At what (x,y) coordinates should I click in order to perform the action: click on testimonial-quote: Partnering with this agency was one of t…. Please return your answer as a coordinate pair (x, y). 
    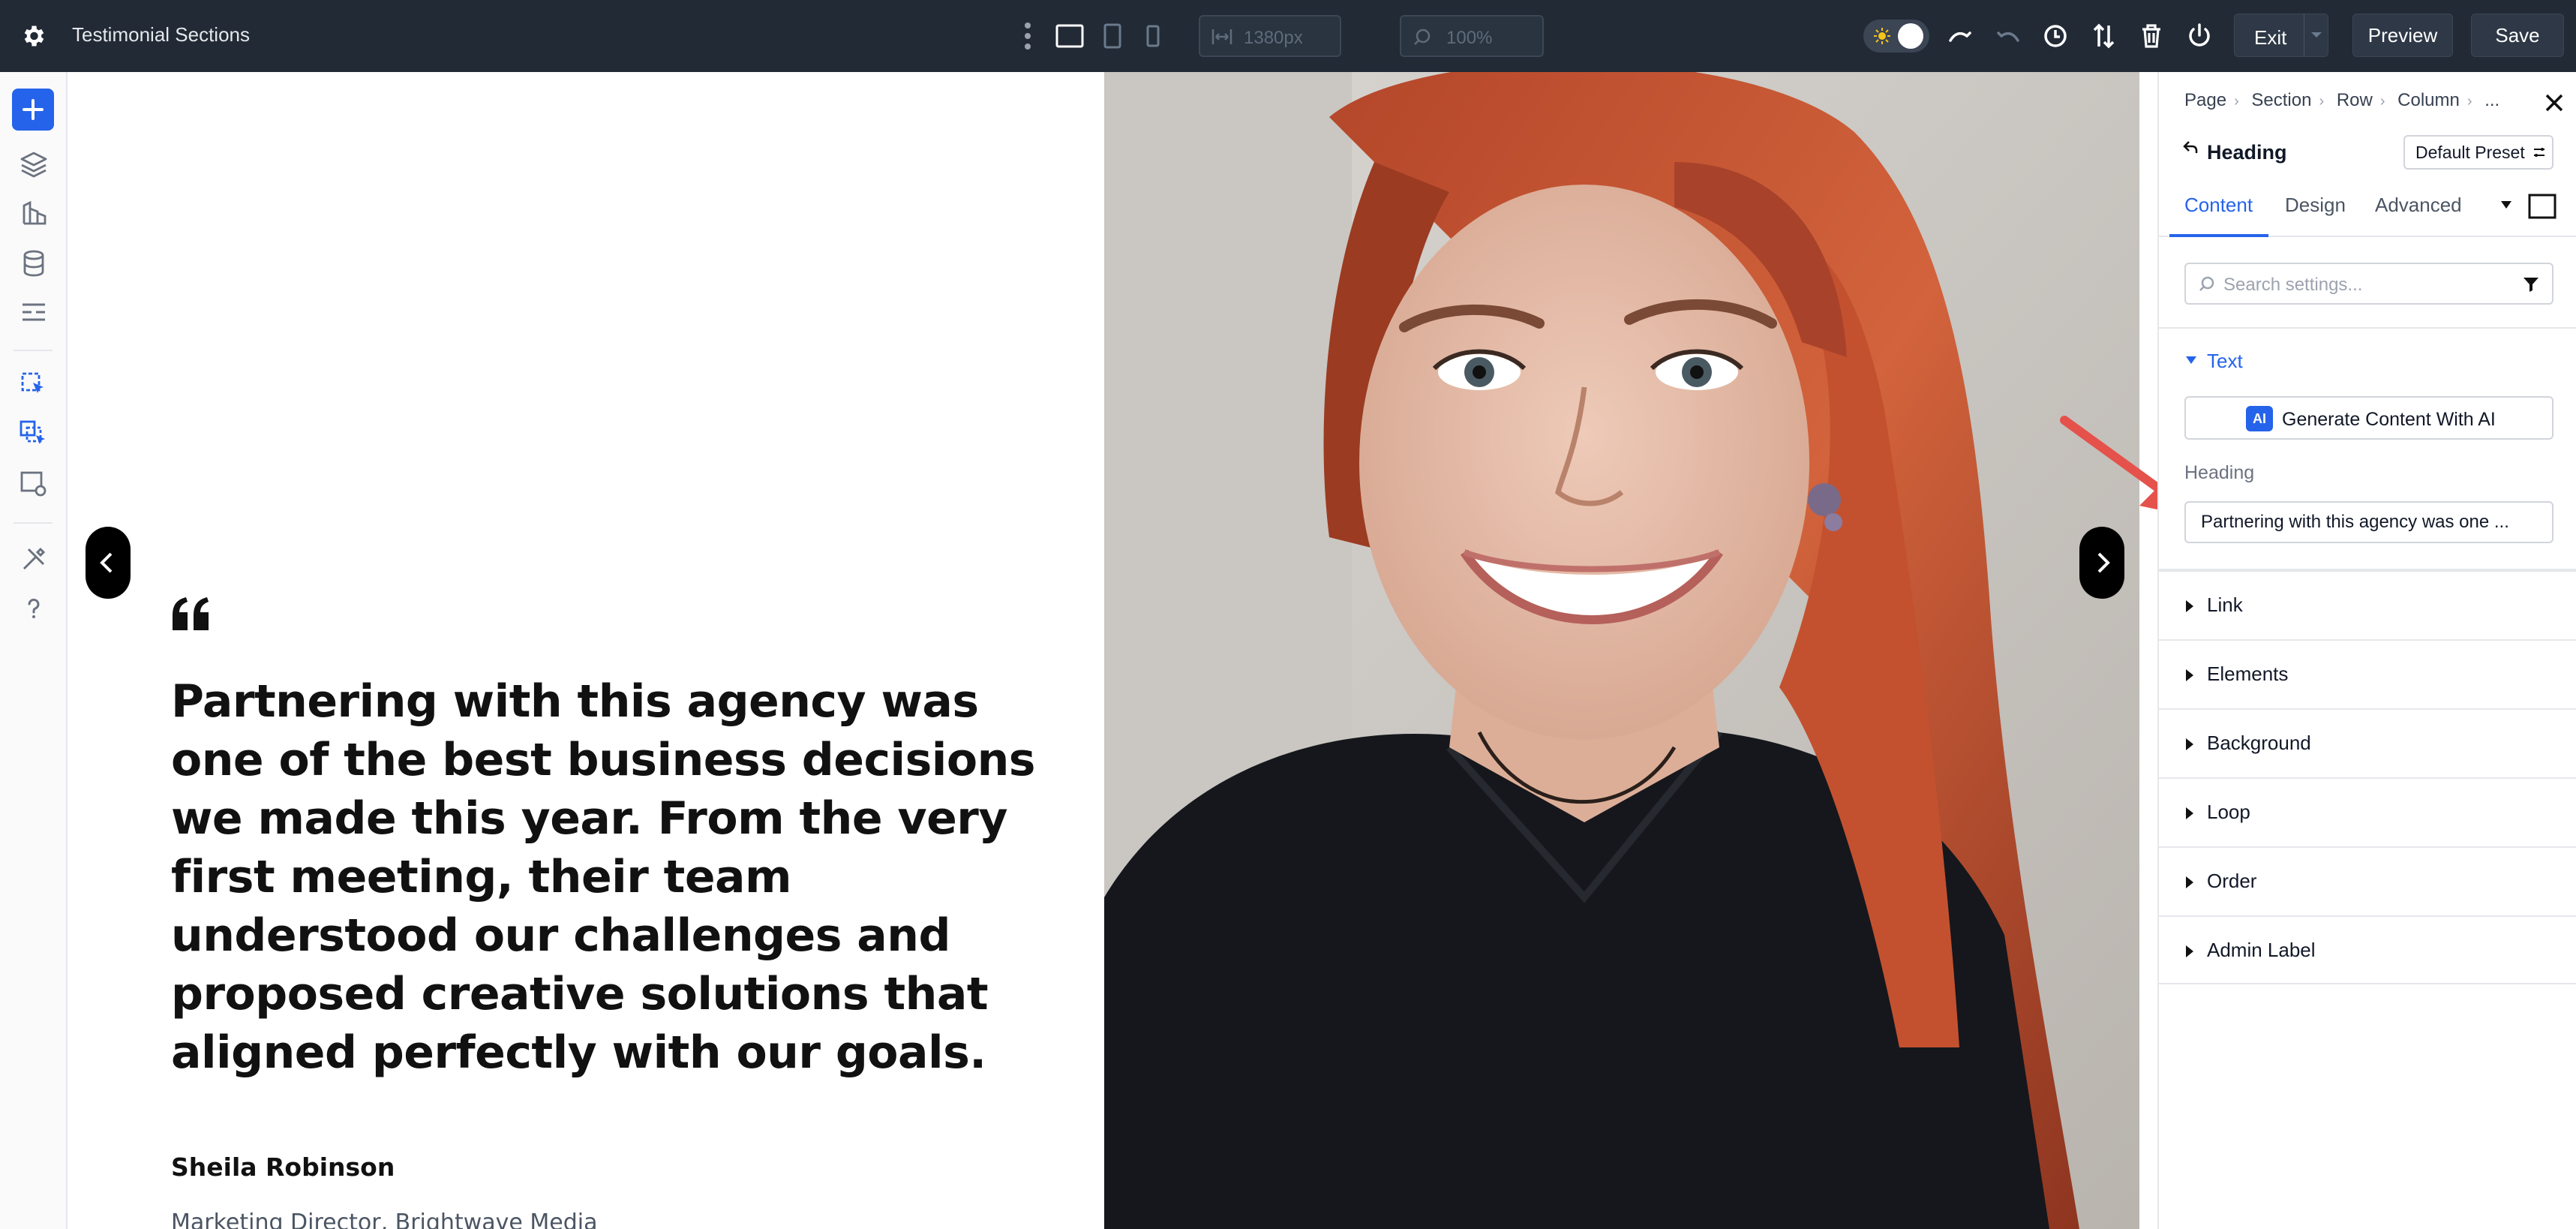
    Looking at the image, I should click on (613, 877).